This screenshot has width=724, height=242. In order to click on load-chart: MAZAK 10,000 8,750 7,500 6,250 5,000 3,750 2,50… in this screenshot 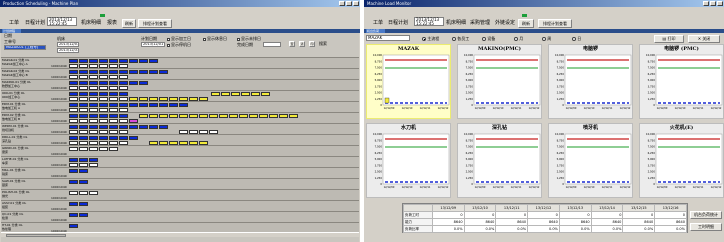, I will do `click(408, 81)`.